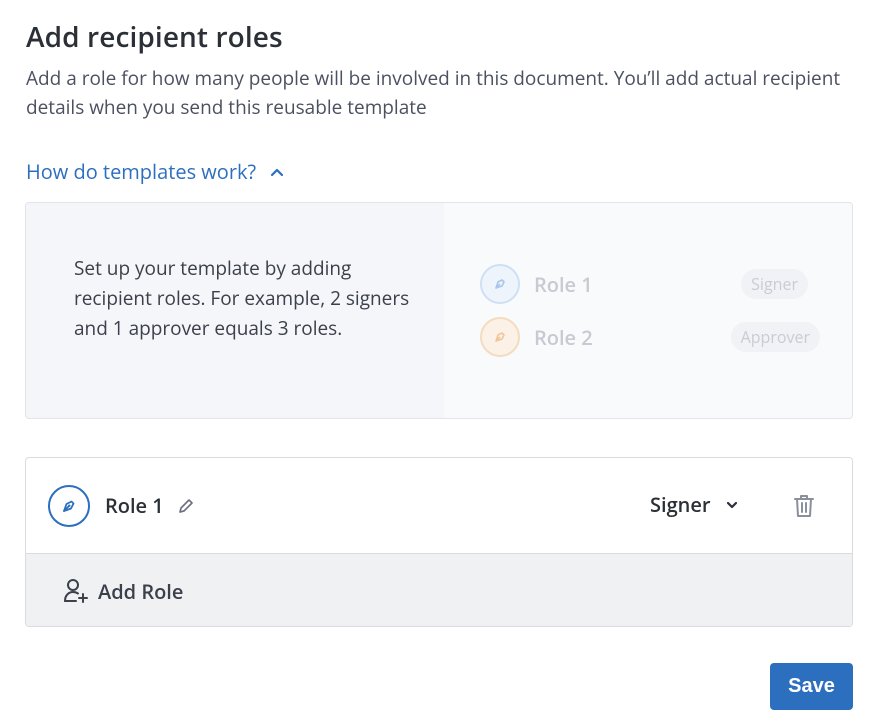 Image resolution: width=893 pixels, height=723 pixels. Describe the element at coordinates (650, 284) in the screenshot. I see `example-role-row: Role 1 Signer` at that location.